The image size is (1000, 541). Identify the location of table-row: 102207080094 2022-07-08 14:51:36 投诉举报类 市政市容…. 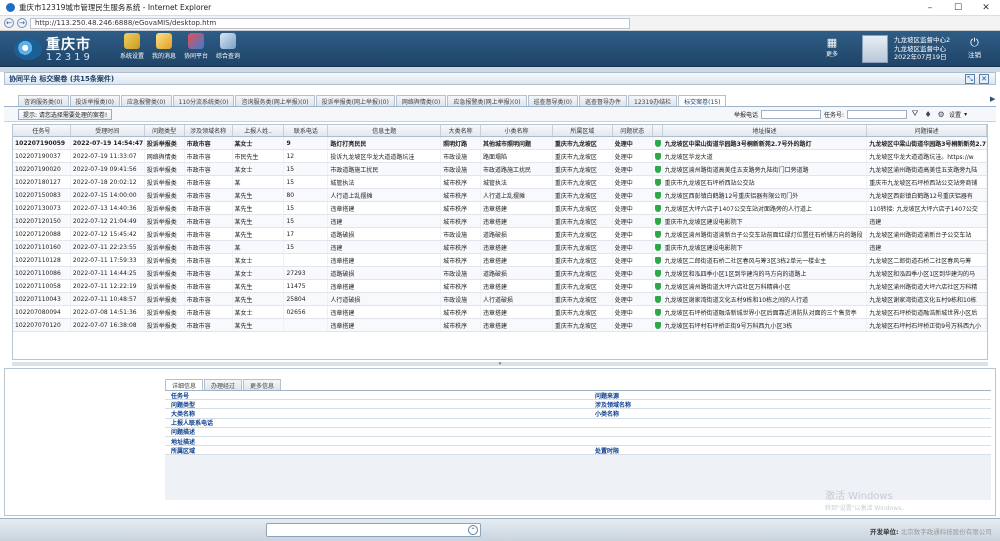
(500, 312).